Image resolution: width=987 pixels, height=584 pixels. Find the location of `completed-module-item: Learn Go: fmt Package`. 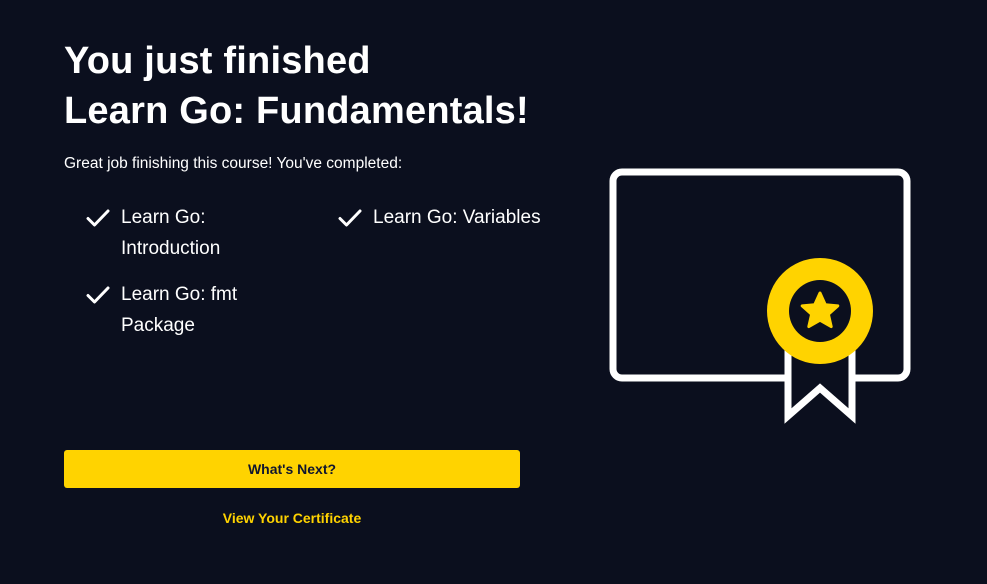

completed-module-item: Learn Go: fmt Package is located at coordinates (178, 310).